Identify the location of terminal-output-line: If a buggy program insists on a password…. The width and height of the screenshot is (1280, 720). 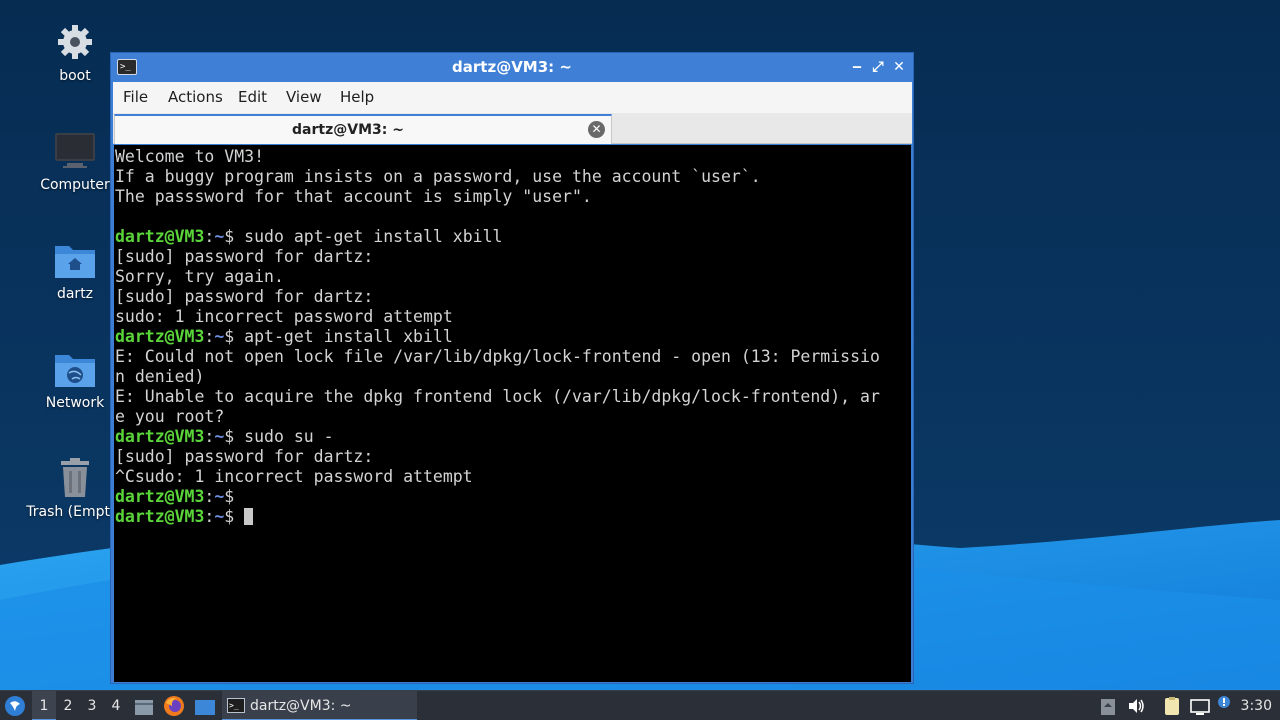
(438, 176).